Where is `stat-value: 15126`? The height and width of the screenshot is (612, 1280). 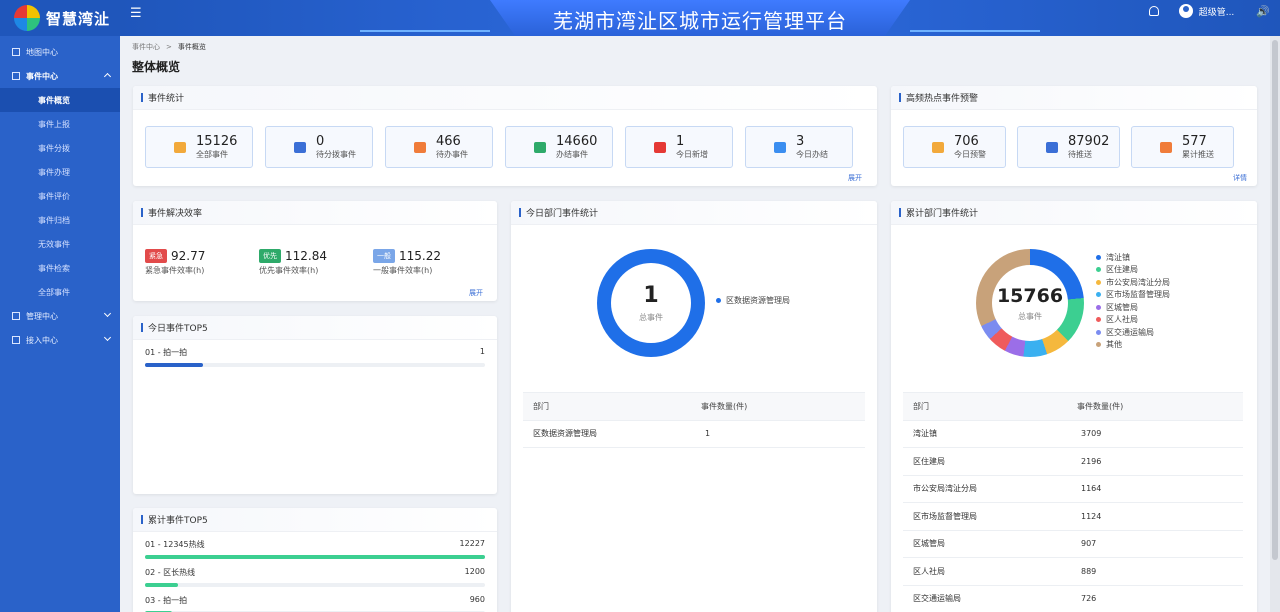 stat-value: 15126 is located at coordinates (217, 141).